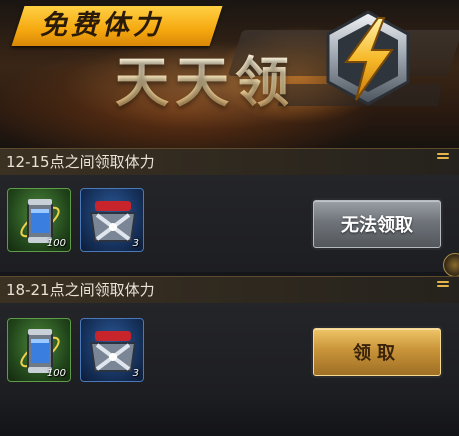 The height and width of the screenshot is (436, 459). I want to click on claim-button-label: 无法领取, so click(377, 225).